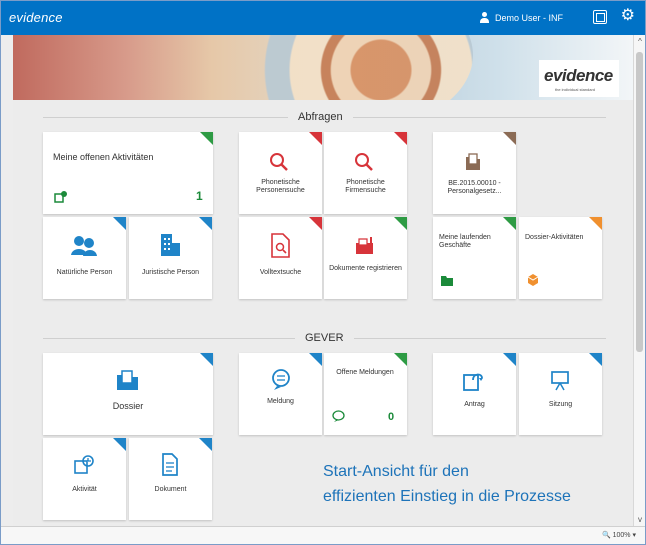 The image size is (646, 545). I want to click on brand-box: evidence the individual standard, so click(579, 78).